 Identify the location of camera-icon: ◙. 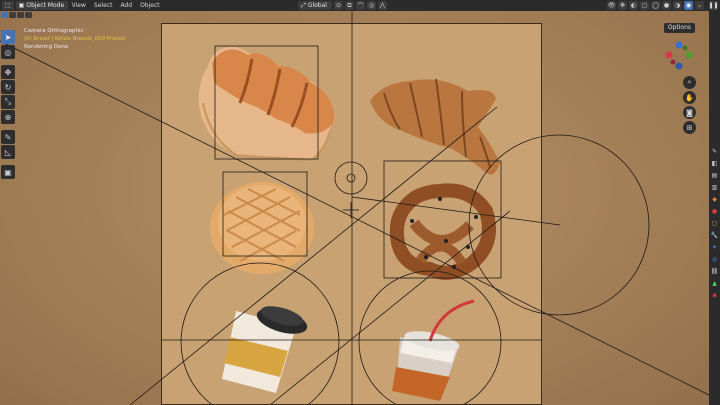
(689, 112).